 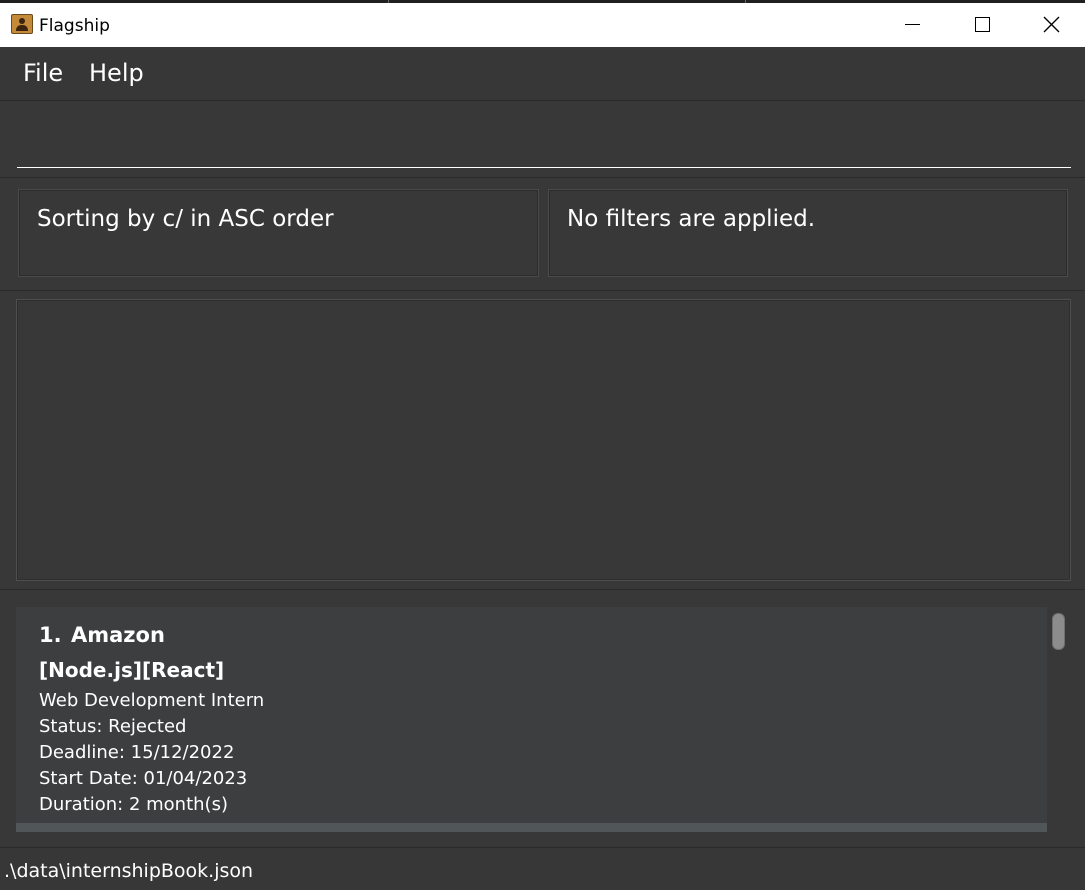 I want to click on close-icon, so click(x=1051, y=24).